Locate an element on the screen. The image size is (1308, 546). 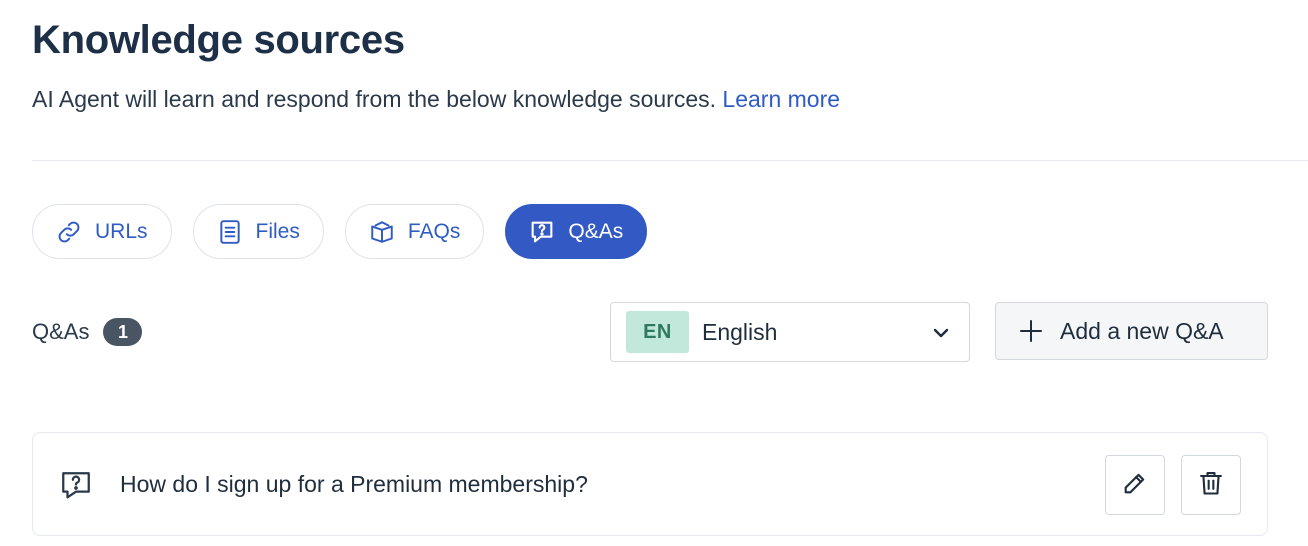
pencil-icon is located at coordinates (1135, 485).